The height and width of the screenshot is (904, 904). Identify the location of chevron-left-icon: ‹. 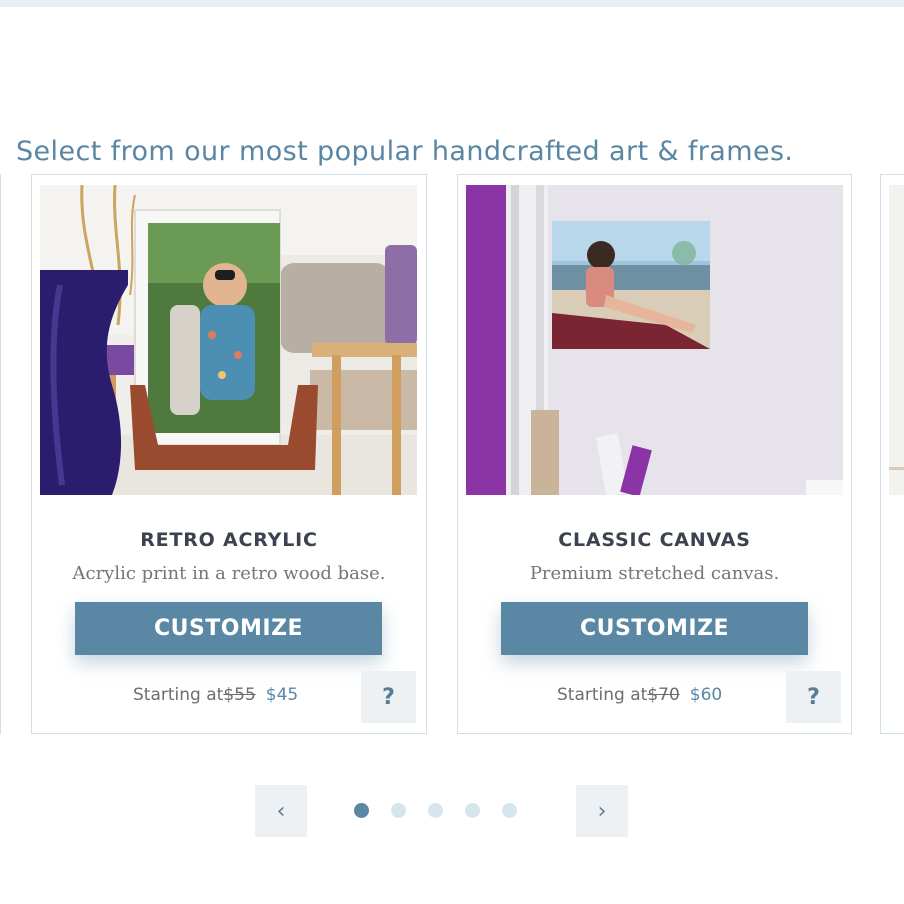
(281, 811).